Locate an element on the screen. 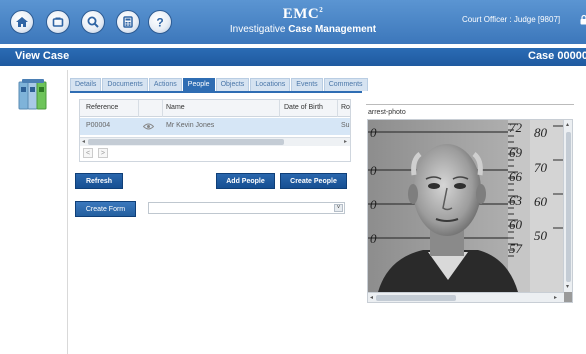 This screenshot has width=586, height=354. tab-objects: Objects is located at coordinates (232, 84).